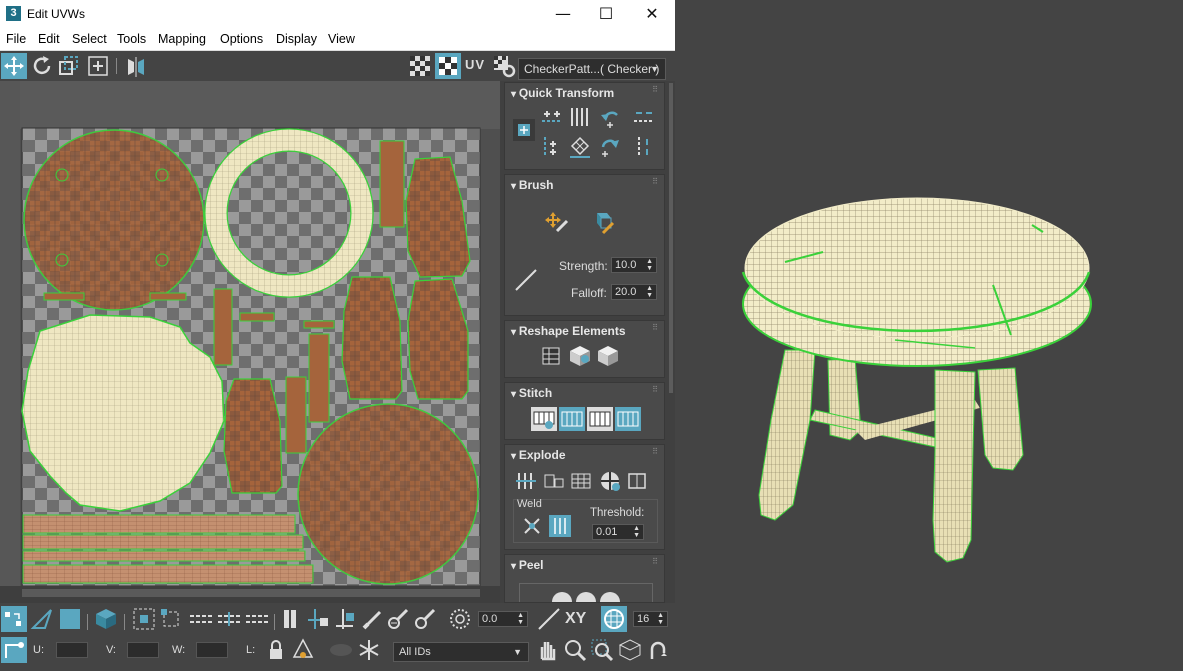 This screenshot has width=1183, height=671. What do you see at coordinates (398, 619) in the screenshot?
I see `paint-select-grow-button` at bounding box center [398, 619].